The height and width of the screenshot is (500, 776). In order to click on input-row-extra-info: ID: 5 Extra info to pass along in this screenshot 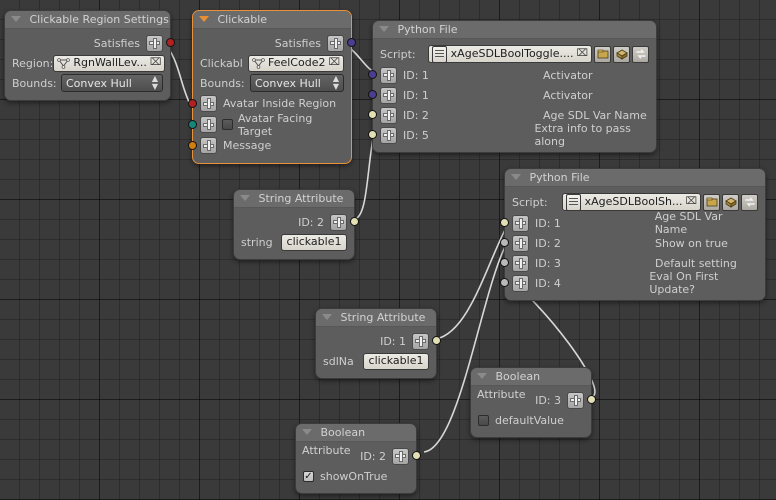, I will do `click(508, 135)`.